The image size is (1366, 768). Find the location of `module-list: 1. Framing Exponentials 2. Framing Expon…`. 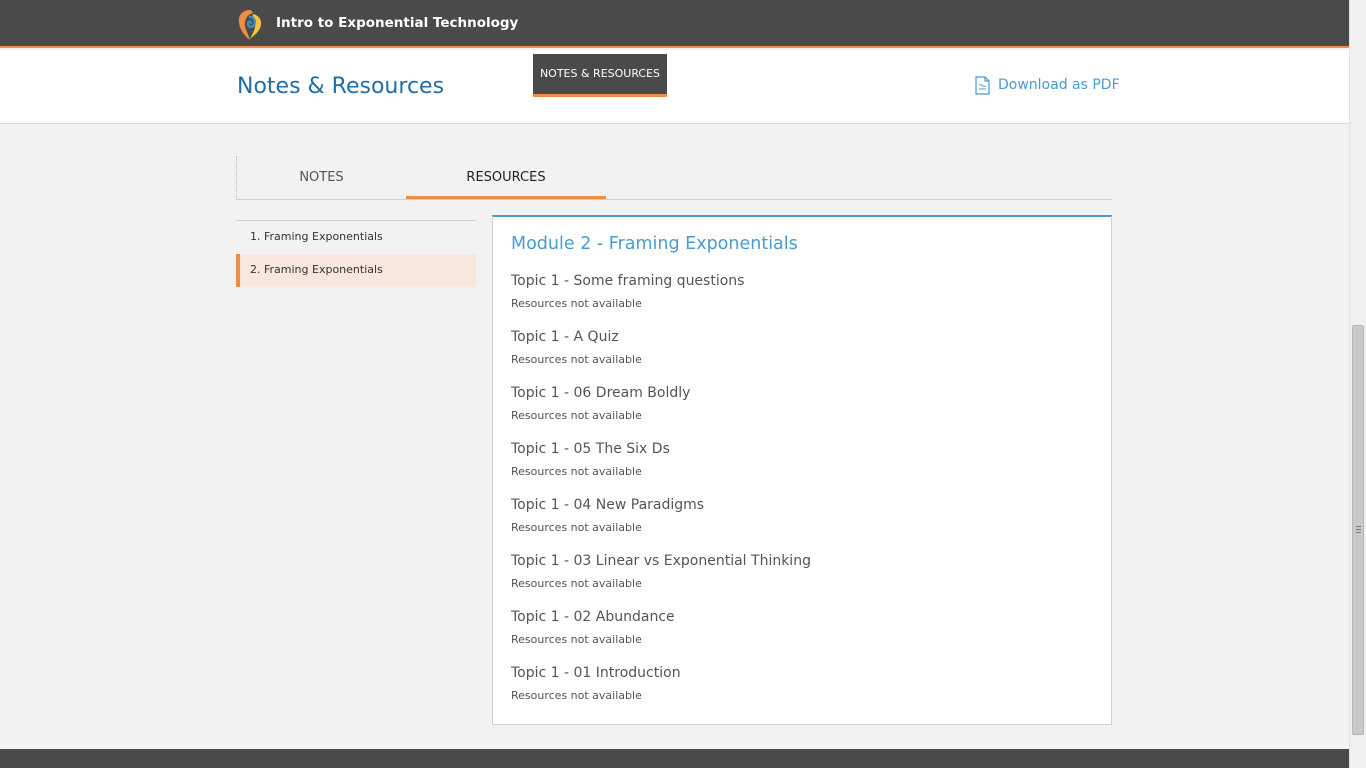

module-list: 1. Framing Exponentials 2. Framing Expon… is located at coordinates (356, 253).